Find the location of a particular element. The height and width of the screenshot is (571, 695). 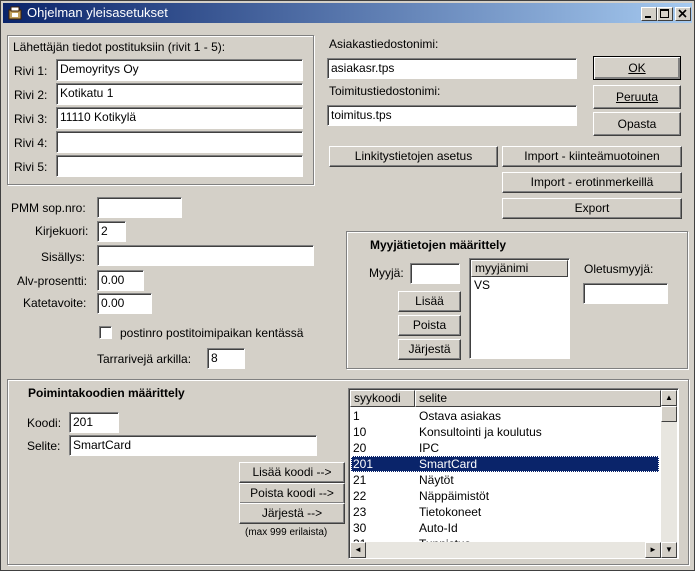

row-code: 30 is located at coordinates (360, 528).